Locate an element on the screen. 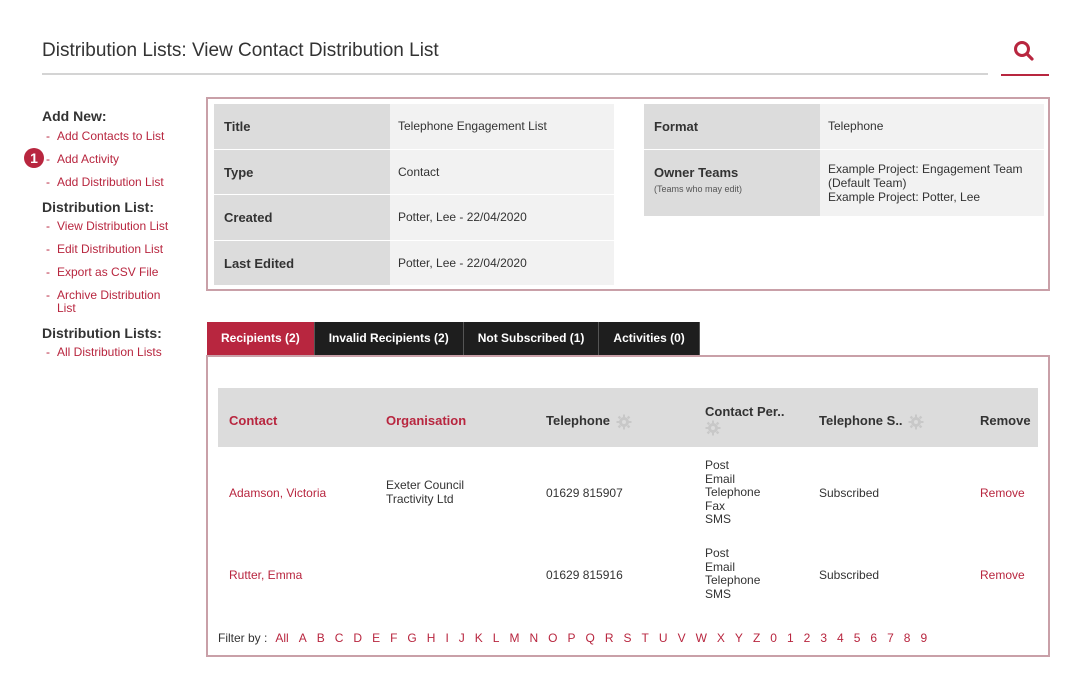 Image resolution: width=1092 pixels, height=698 pixels. filter-letter: 6 is located at coordinates (873, 638).